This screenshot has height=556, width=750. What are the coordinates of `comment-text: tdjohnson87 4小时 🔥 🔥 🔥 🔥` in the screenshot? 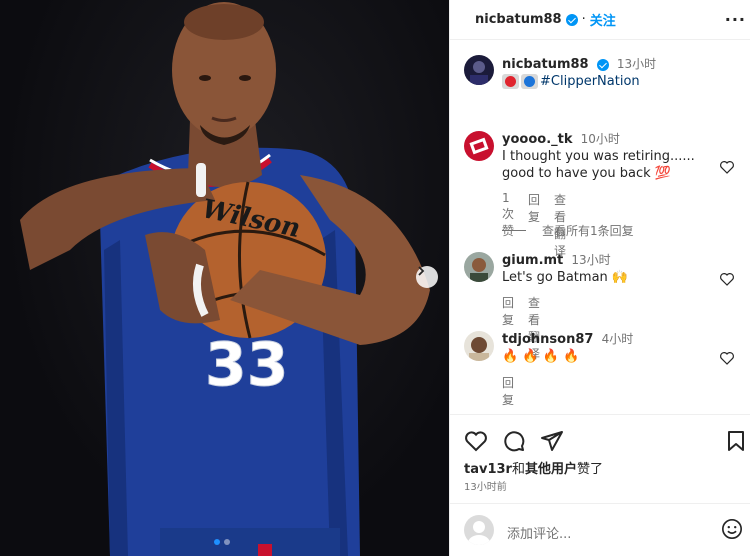 It's located at (612, 348).